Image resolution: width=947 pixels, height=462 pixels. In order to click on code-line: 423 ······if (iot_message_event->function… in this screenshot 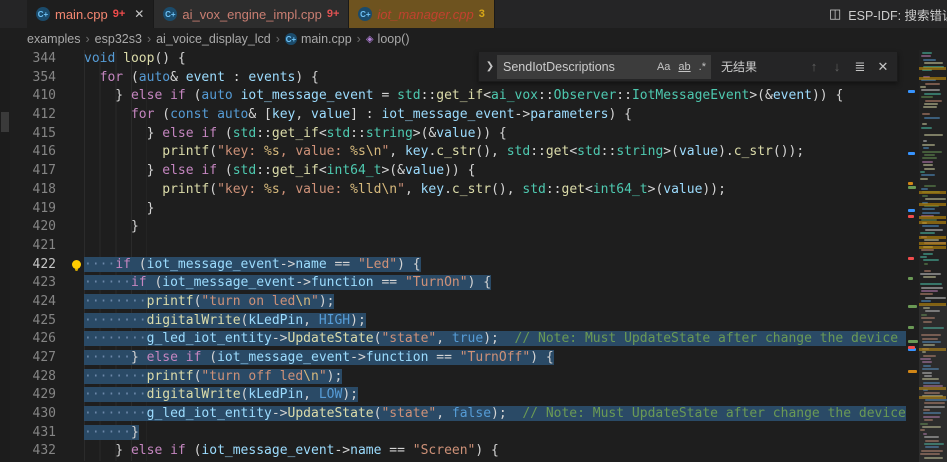, I will do `click(458, 283)`.